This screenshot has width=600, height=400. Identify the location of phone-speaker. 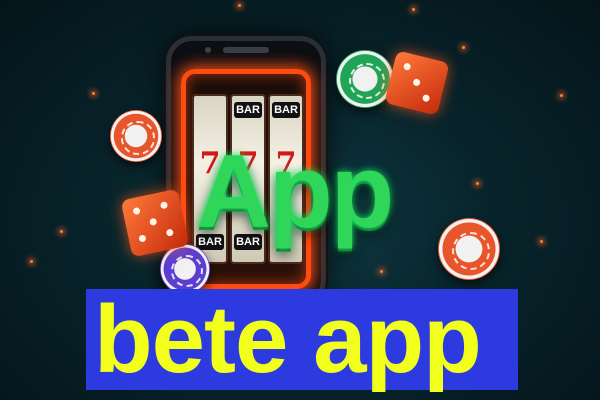
(246, 50).